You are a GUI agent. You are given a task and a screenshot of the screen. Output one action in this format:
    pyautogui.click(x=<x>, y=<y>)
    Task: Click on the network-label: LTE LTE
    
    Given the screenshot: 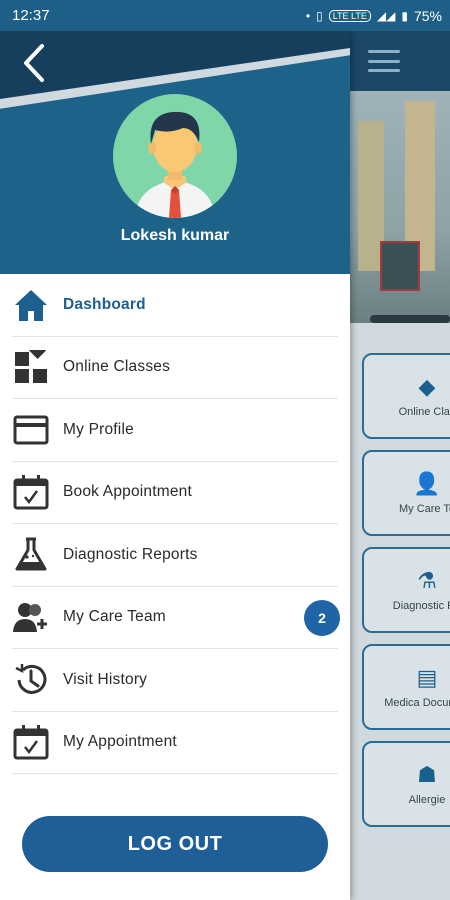 What is the action you would take?
    pyautogui.click(x=349, y=15)
    